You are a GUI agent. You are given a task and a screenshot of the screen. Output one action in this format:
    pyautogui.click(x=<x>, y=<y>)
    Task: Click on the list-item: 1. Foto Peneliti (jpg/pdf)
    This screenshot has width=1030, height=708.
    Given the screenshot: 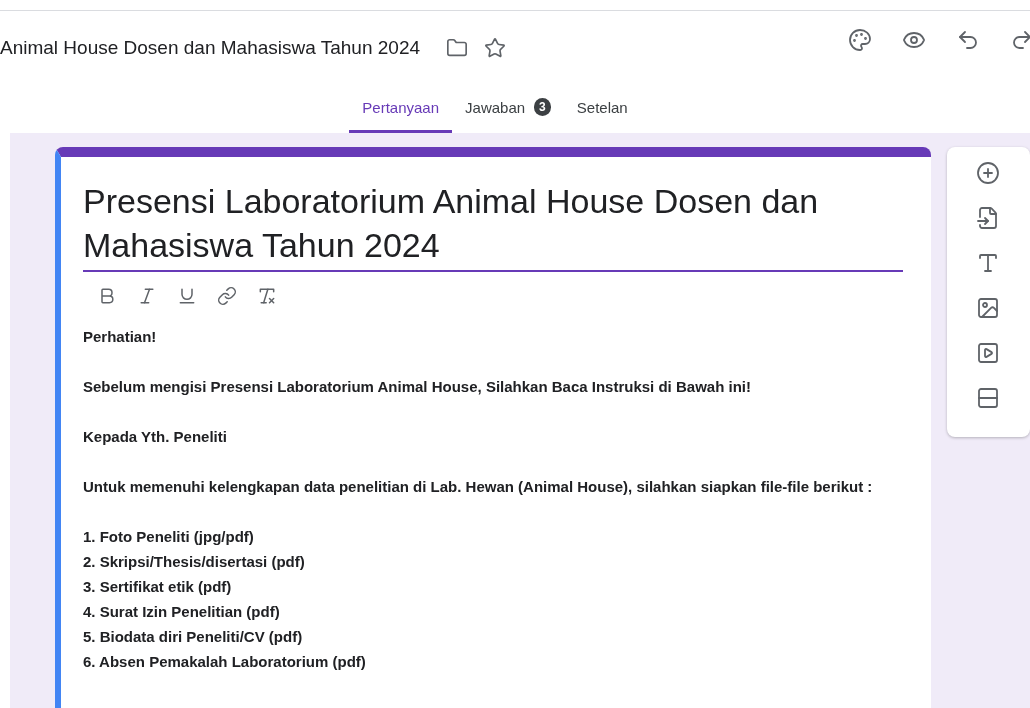 What is the action you would take?
    pyautogui.click(x=169, y=537)
    